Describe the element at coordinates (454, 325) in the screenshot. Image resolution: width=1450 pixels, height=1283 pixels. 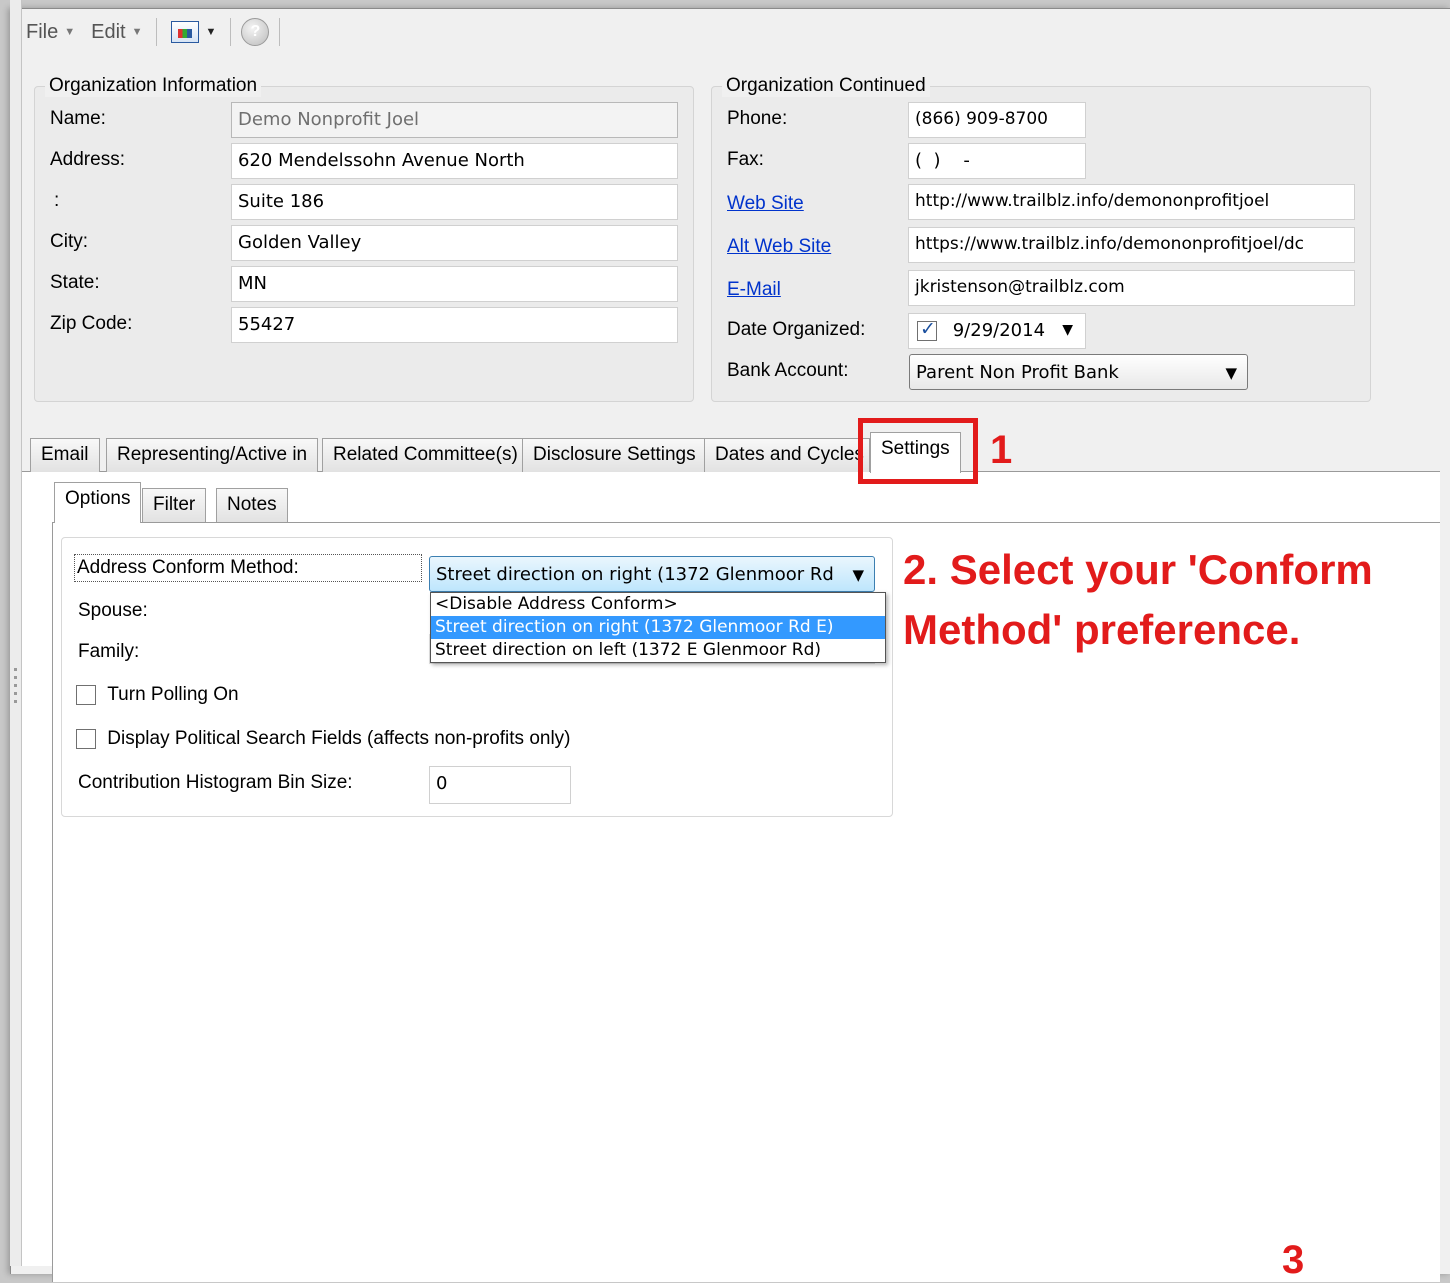
I see `zip-code-field: 55427` at that location.